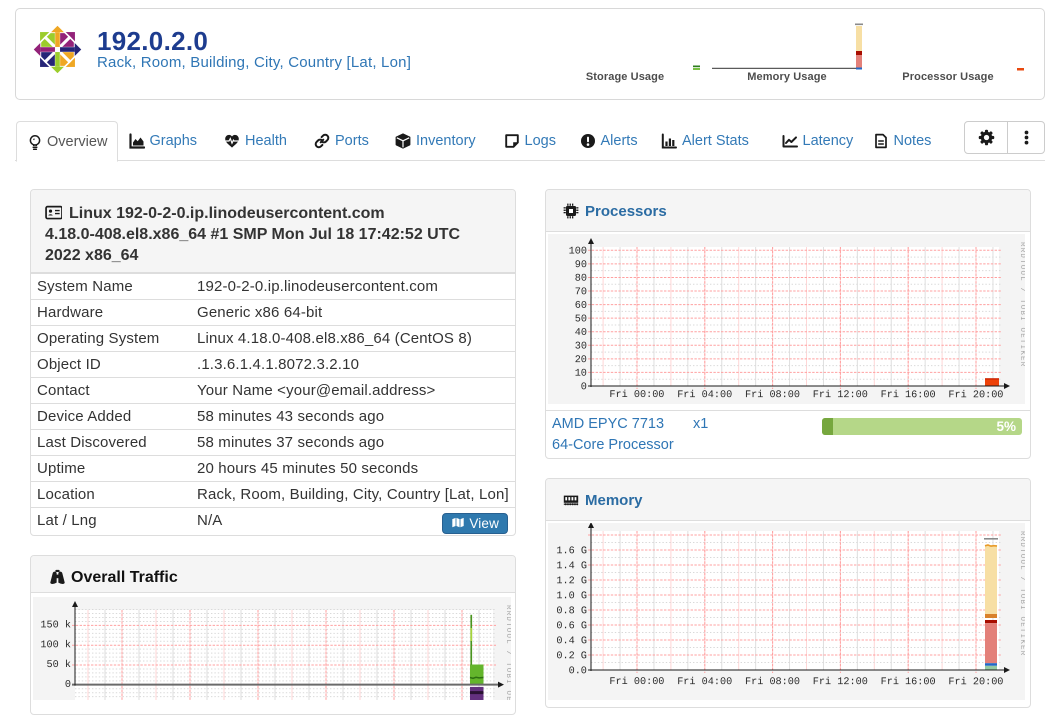 The width and height of the screenshot is (1061, 715). I want to click on svg-text: 10, so click(581, 373).